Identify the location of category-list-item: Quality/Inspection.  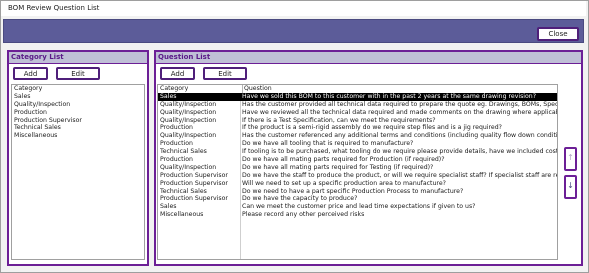
(78, 105).